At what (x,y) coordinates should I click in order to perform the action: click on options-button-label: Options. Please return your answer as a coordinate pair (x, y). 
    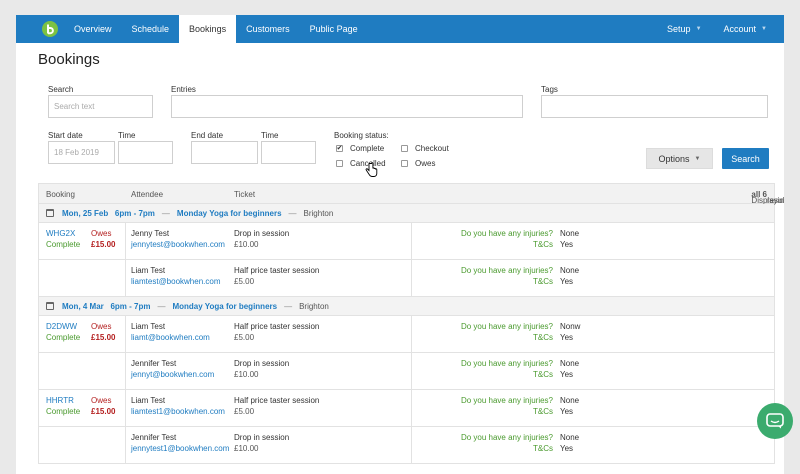
    Looking at the image, I should click on (674, 158).